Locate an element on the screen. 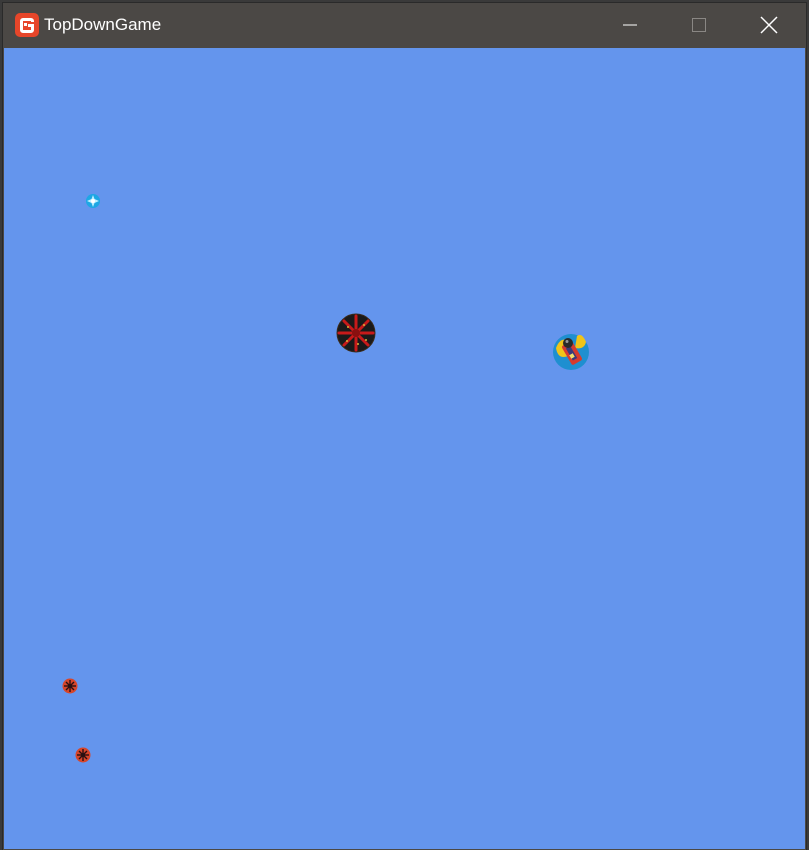 The height and width of the screenshot is (850, 809). maximize-button is located at coordinates (699, 25).